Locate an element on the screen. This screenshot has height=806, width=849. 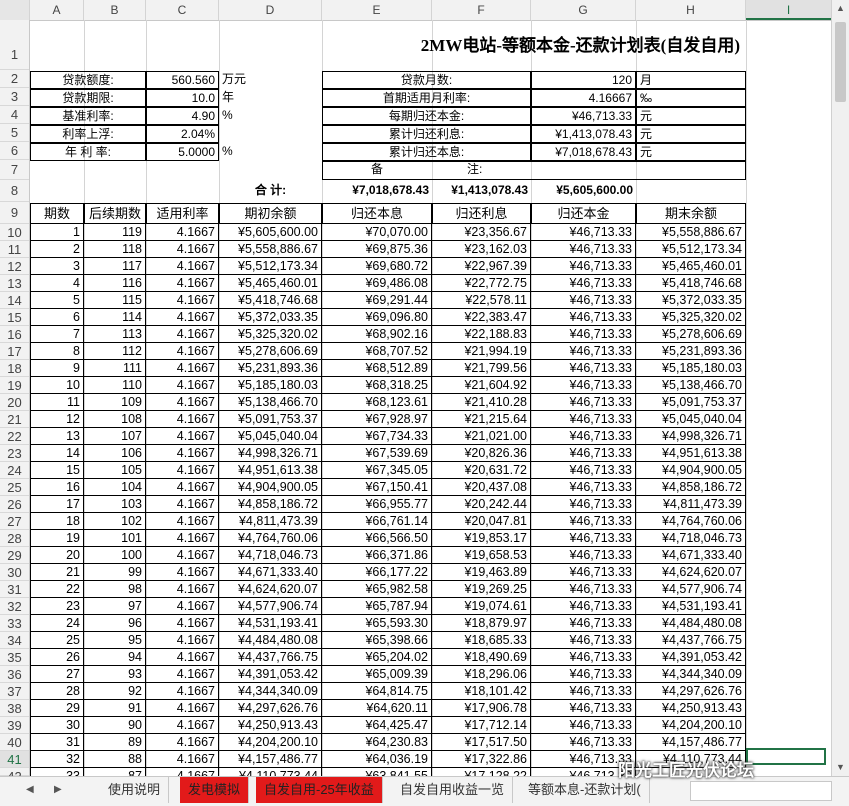
table-cell: ¥22,188.83 is located at coordinates (481, 334).